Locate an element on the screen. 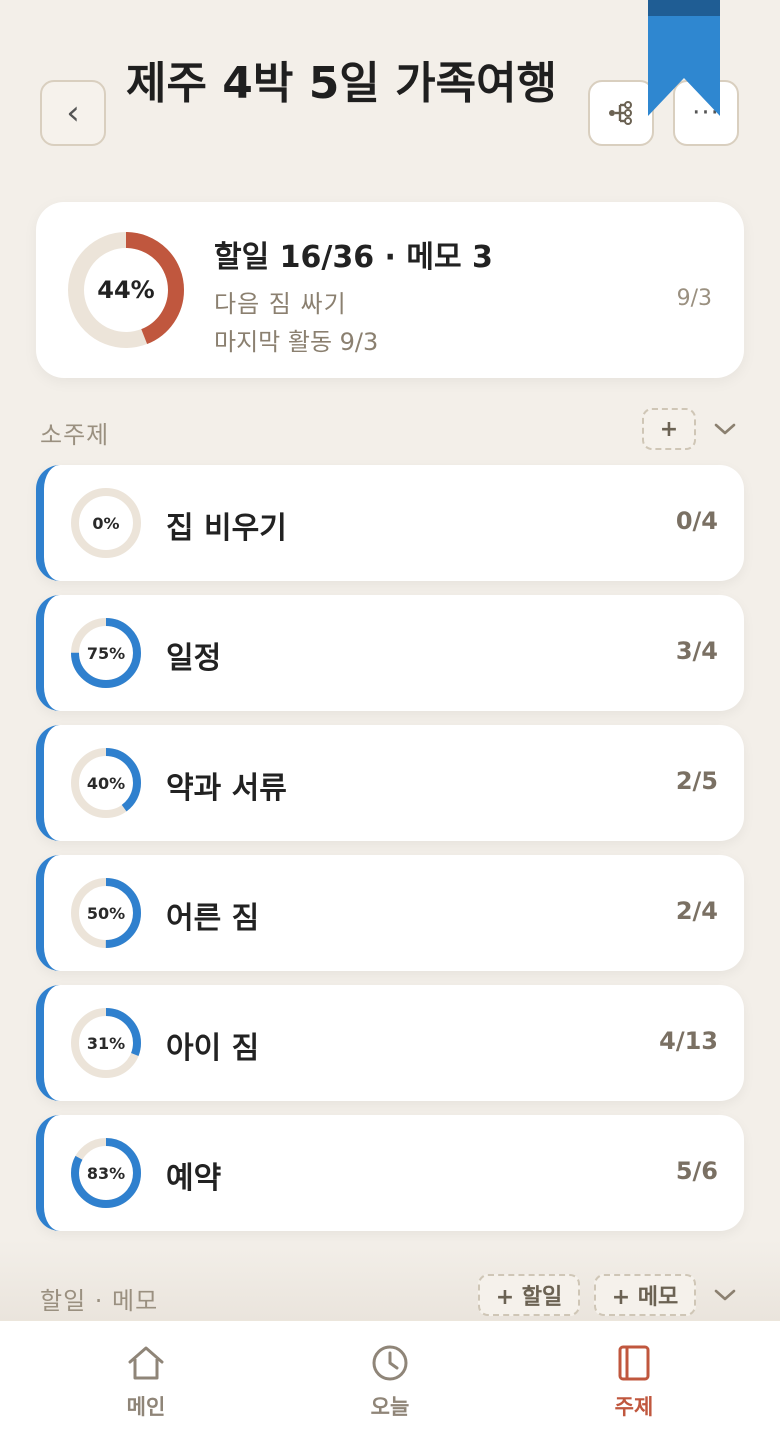  nav-item-topics: 주제 is located at coordinates (634, 1388).